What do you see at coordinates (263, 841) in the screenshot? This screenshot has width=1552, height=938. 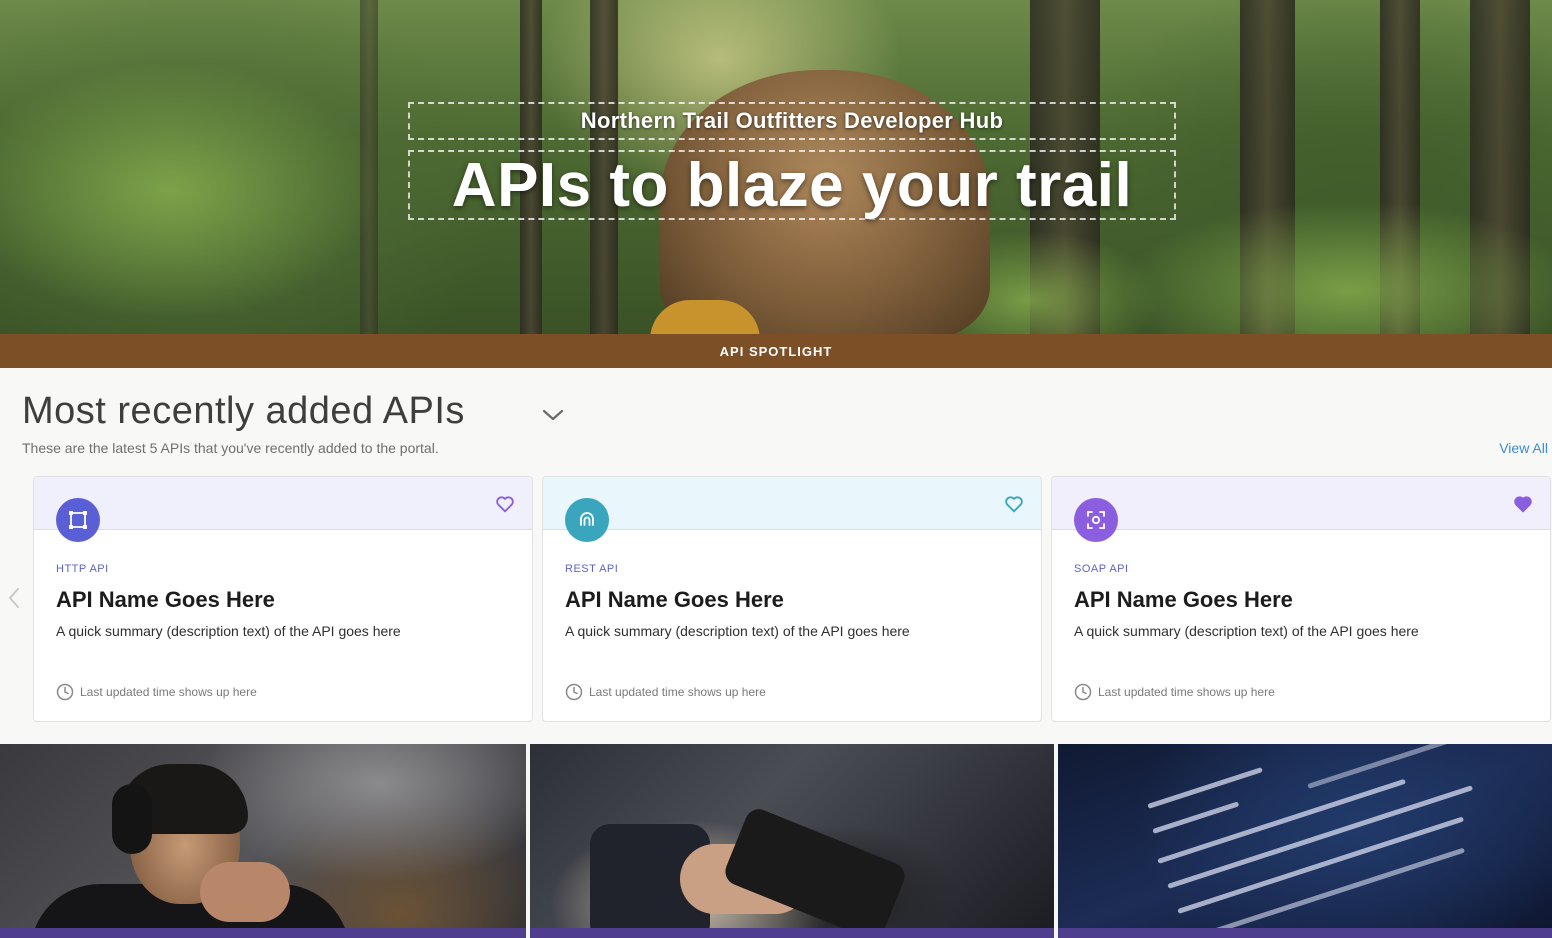 I see `photo-developer-headphones` at bounding box center [263, 841].